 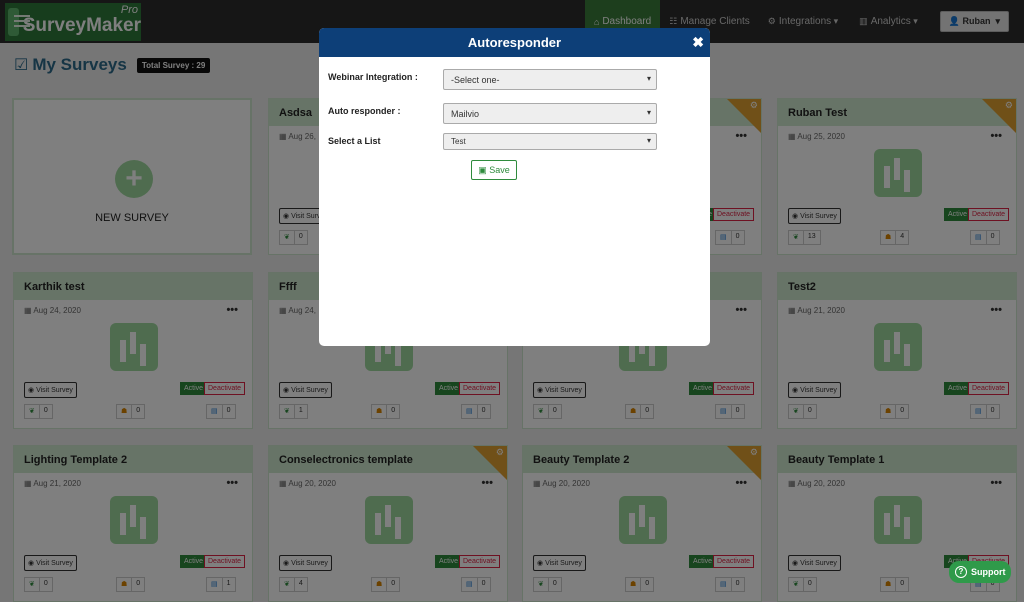 What do you see at coordinates (961, 572) in the screenshot?
I see `question-circle-icon: ?` at bounding box center [961, 572].